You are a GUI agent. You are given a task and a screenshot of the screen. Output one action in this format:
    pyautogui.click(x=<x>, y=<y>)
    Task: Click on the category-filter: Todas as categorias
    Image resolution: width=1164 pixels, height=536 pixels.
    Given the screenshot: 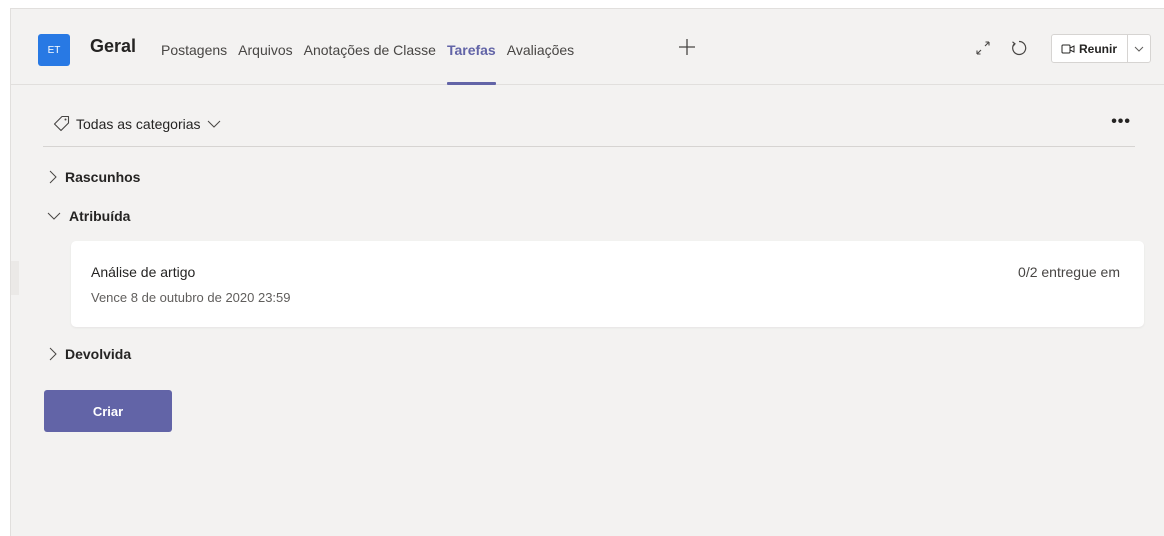 What is the action you would take?
    pyautogui.click(x=137, y=123)
    